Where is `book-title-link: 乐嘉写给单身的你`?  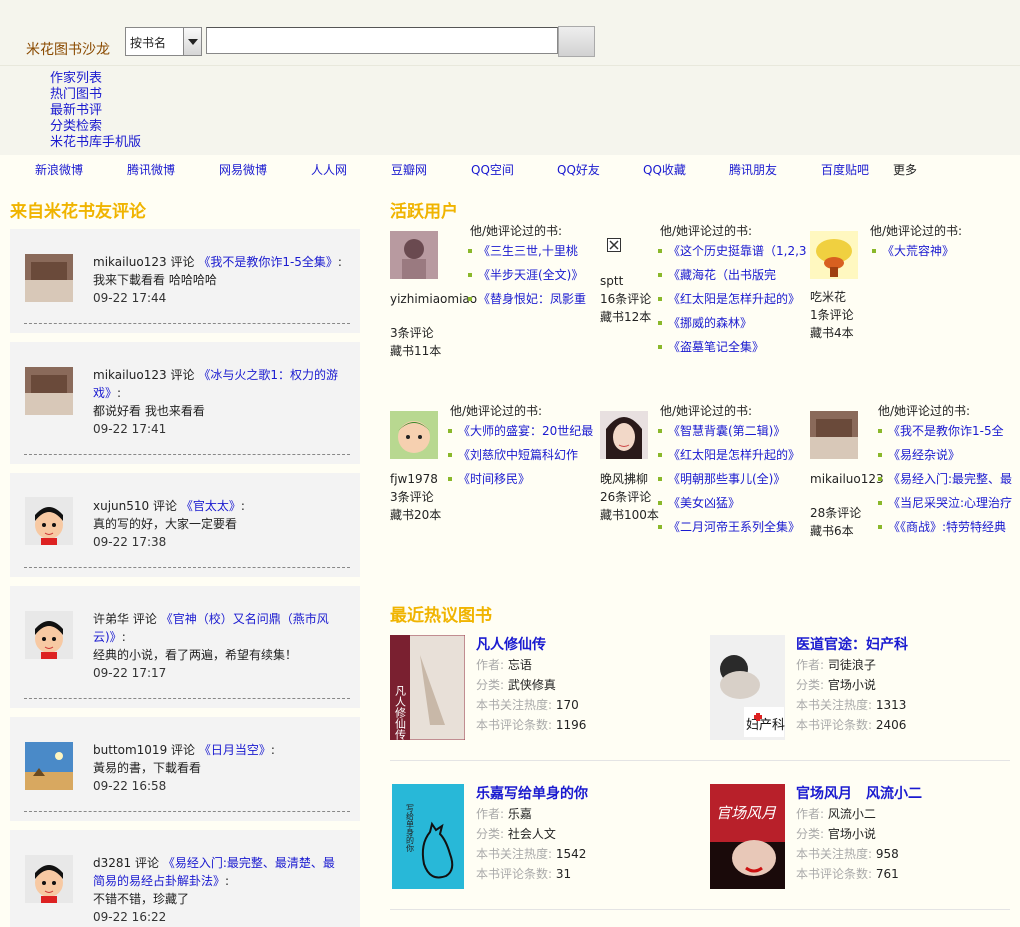
book-title-link: 乐嘉写给单身的你 is located at coordinates (532, 794).